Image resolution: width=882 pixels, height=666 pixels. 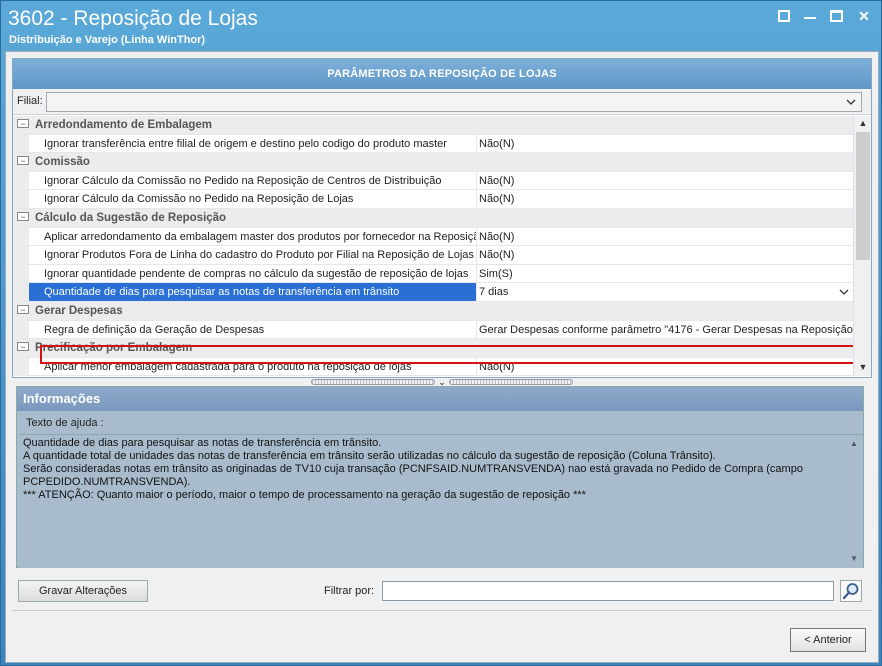 I want to click on category-label: Precificação por Embalagem, so click(x=114, y=348).